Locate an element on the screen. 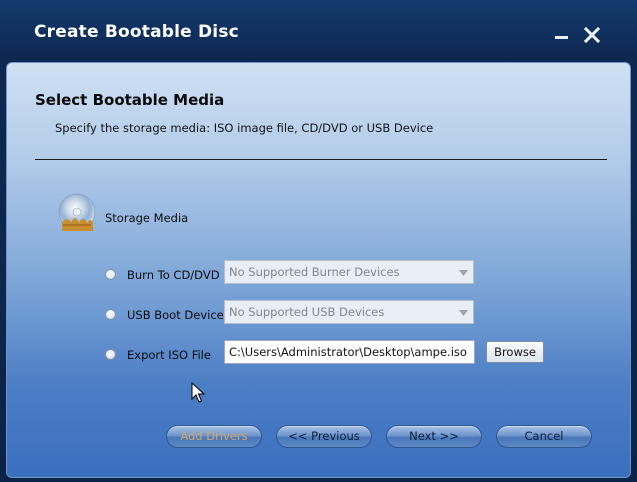 This screenshot has height=482, width=637. mouse-pointer-icon is located at coordinates (198, 392).